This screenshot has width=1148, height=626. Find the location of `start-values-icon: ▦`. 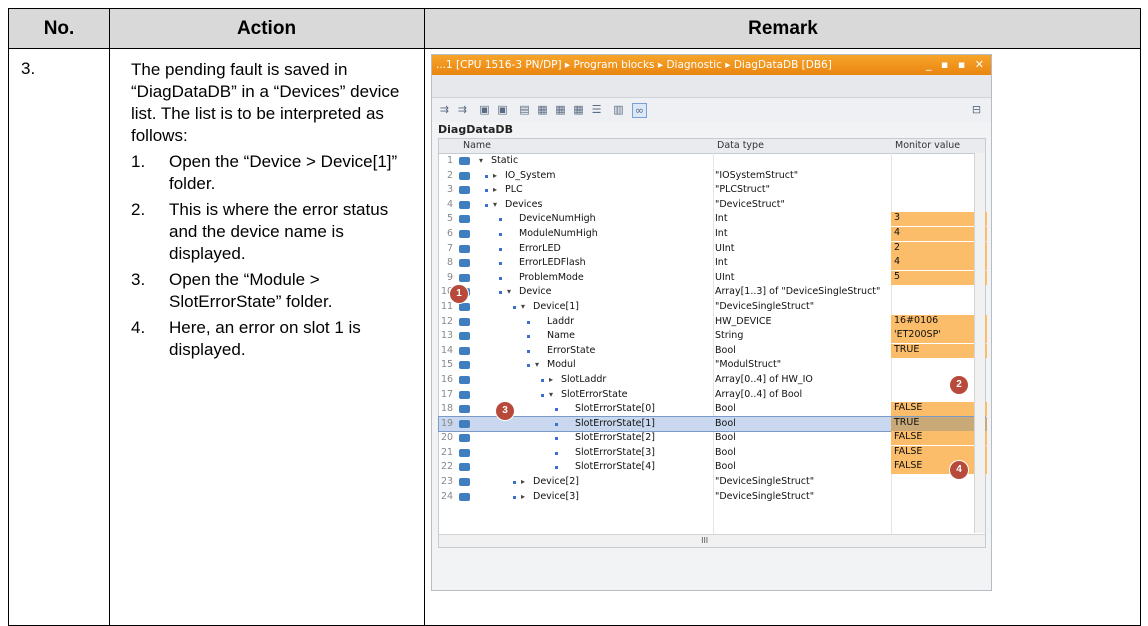

start-values-icon: ▦ is located at coordinates (560, 109).